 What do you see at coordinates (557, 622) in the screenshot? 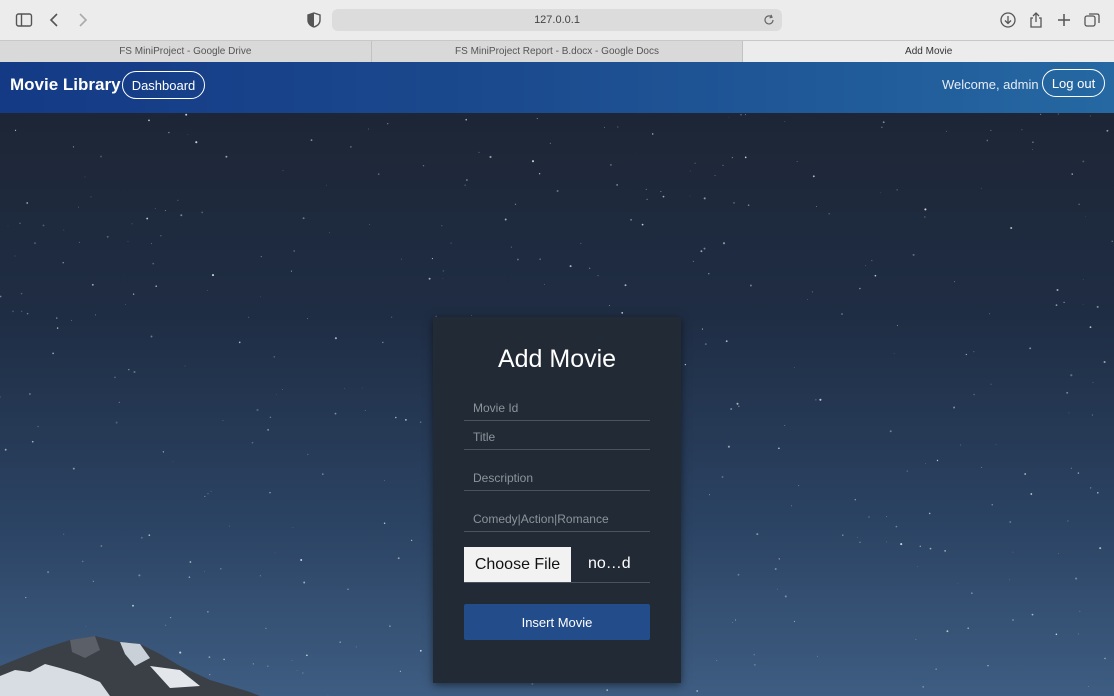
I see `insert-movie-button: Insert Movie` at bounding box center [557, 622].